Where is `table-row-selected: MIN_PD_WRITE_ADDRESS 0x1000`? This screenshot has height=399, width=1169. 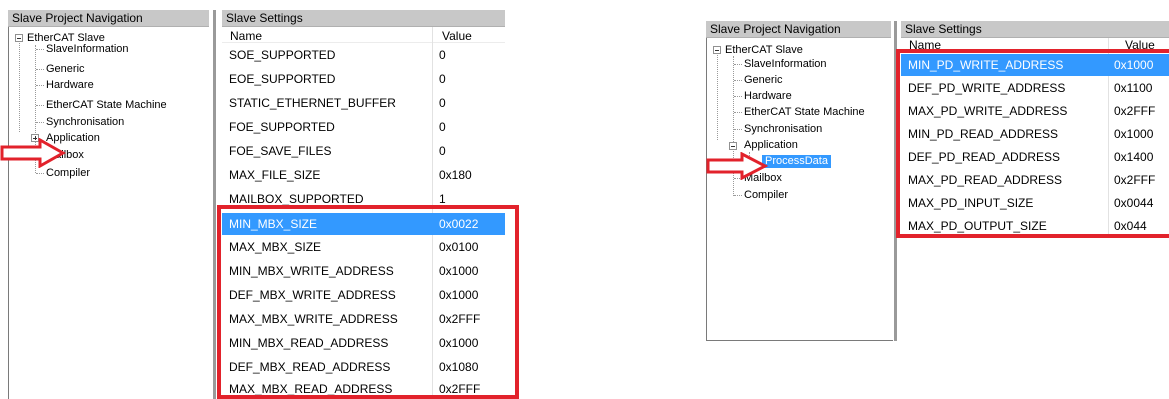
table-row-selected: MIN_PD_WRITE_ADDRESS 0x1000 is located at coordinates (1035, 65).